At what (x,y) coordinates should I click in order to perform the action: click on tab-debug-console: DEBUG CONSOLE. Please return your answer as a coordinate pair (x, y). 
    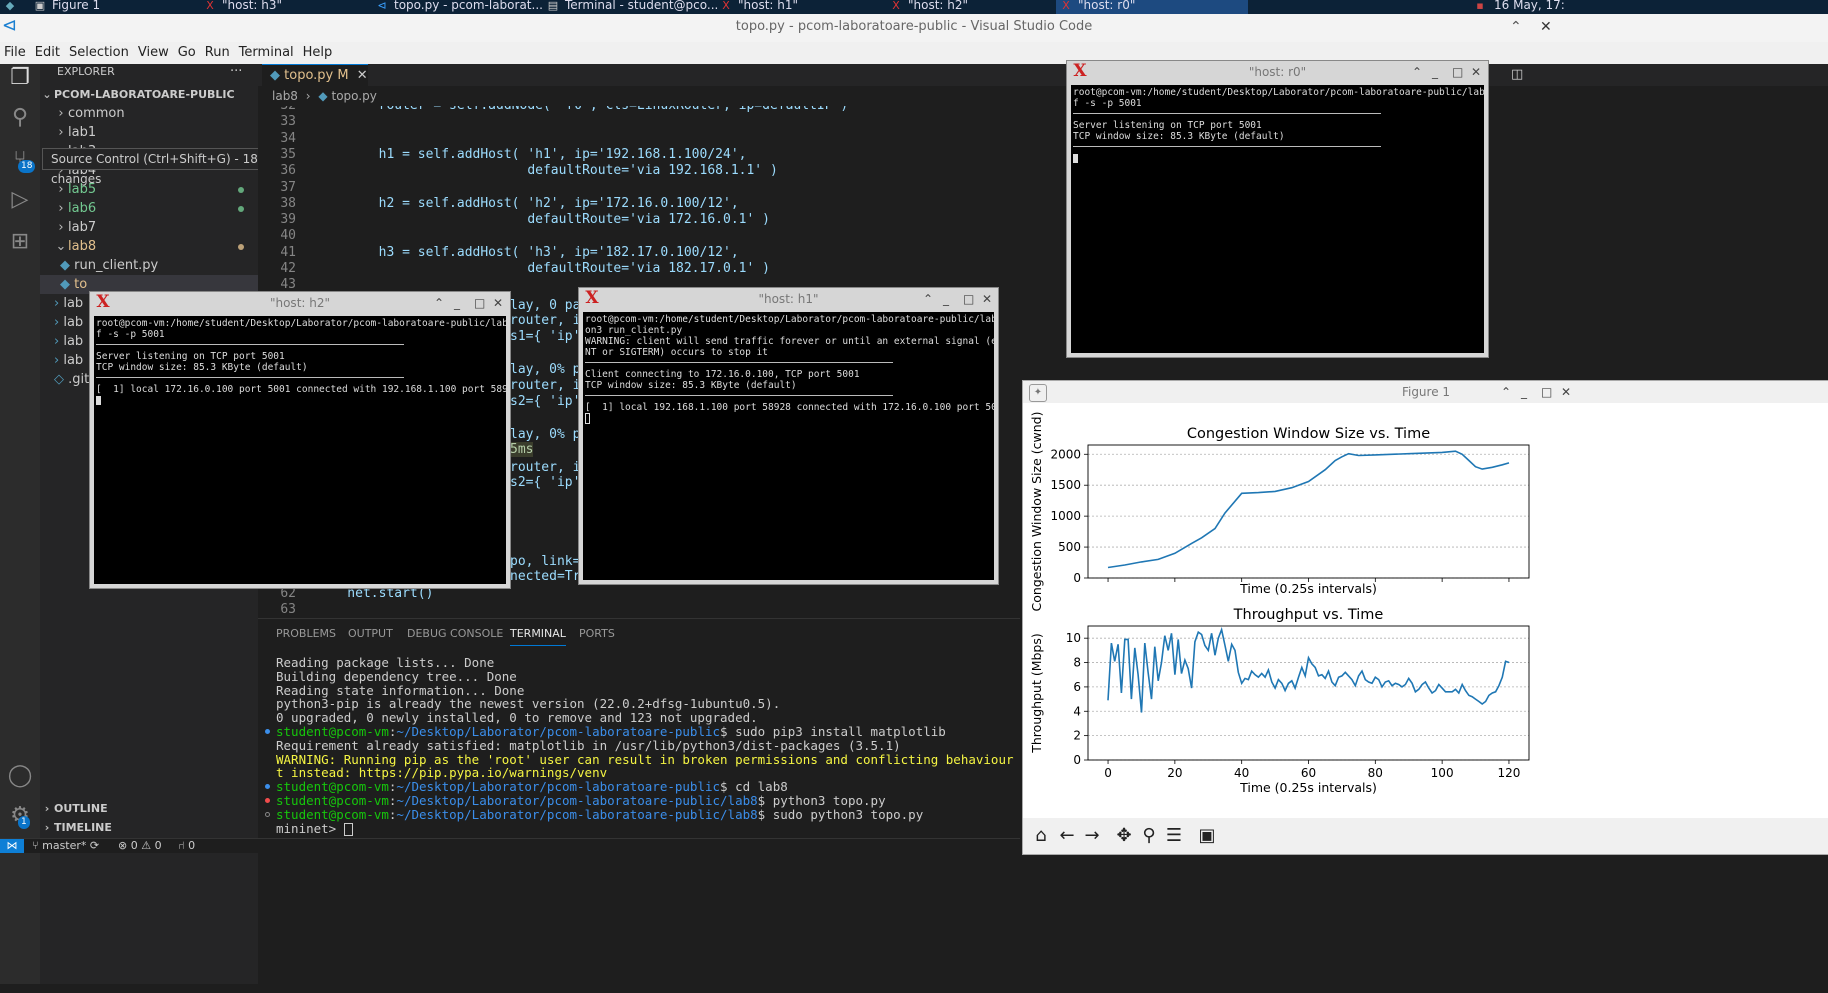
    Looking at the image, I should click on (455, 633).